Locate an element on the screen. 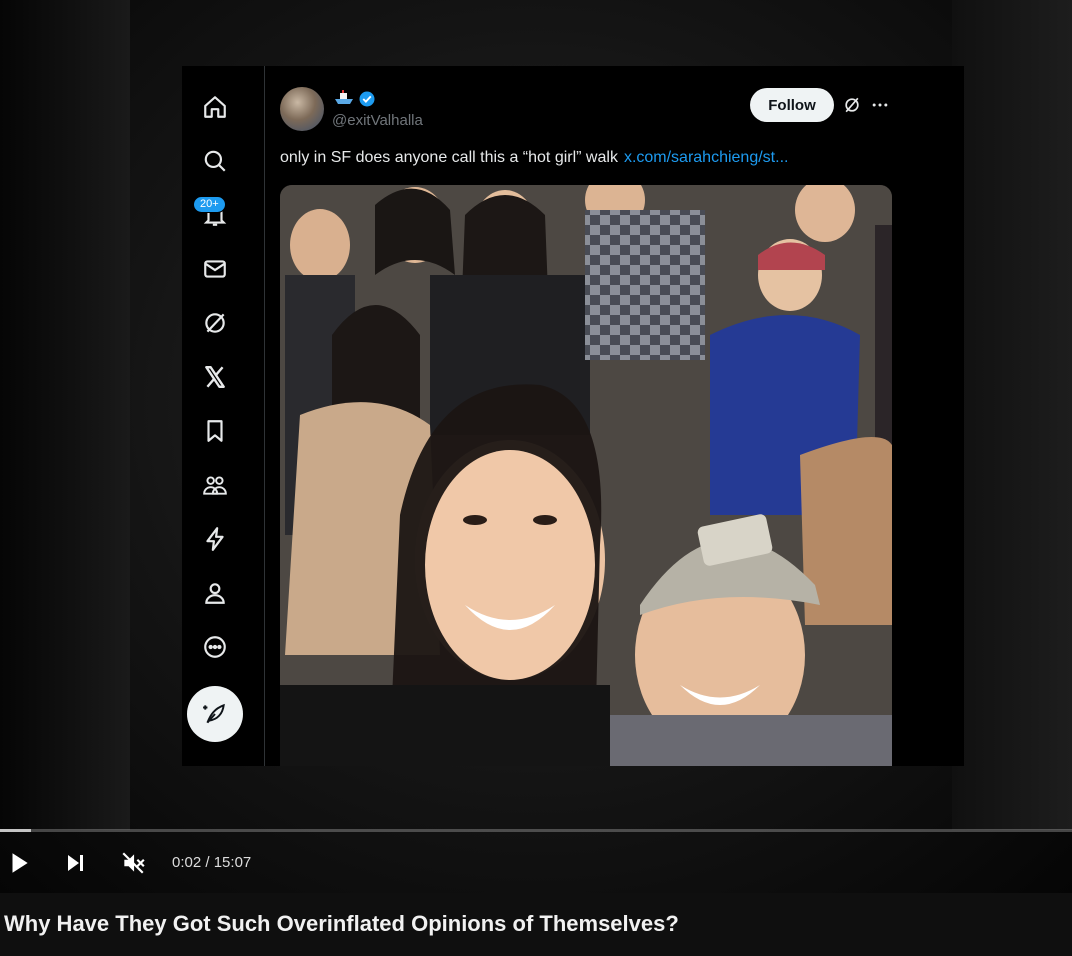 This screenshot has width=1072, height=956. muted-volume-icon is located at coordinates (133, 863).